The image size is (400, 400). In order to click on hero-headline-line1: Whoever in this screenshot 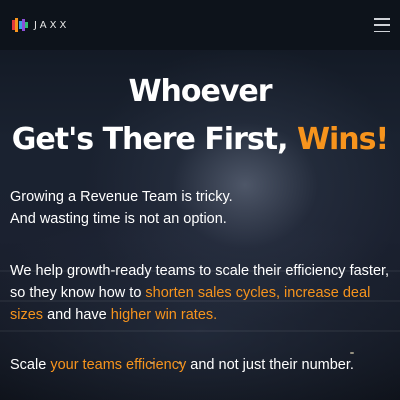, I will do `click(200, 91)`.